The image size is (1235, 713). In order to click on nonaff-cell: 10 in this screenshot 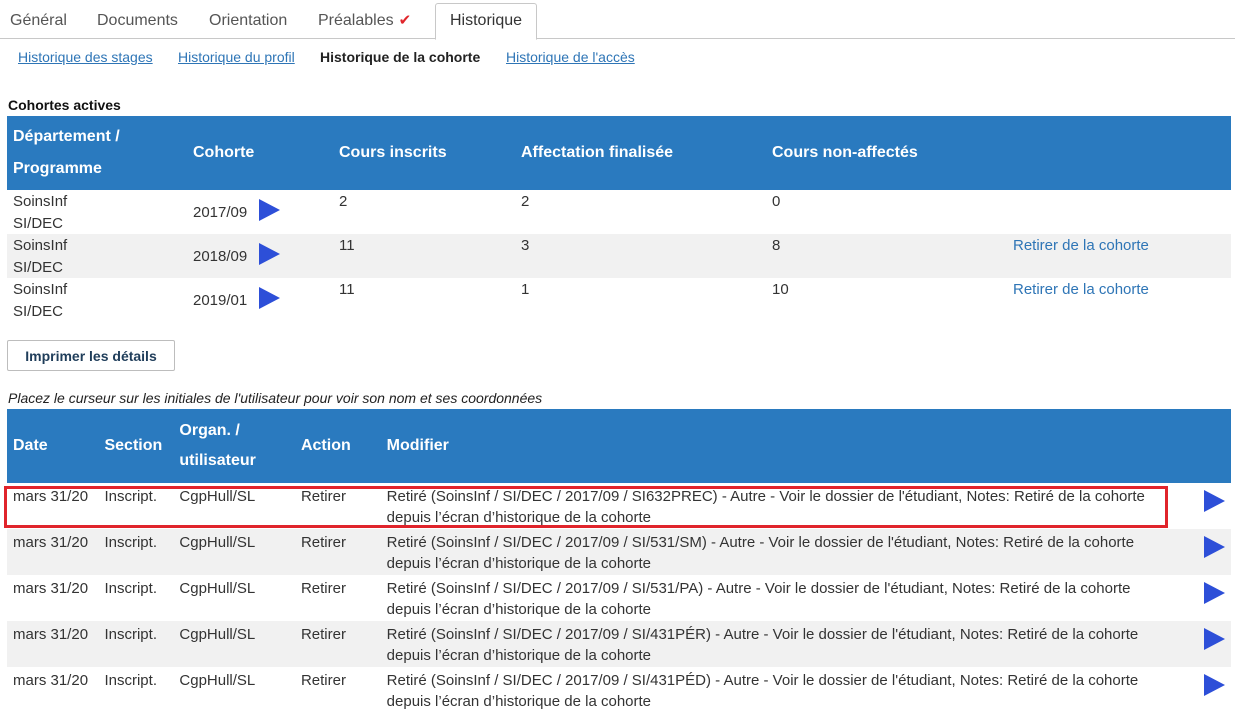, I will do `click(780, 289)`.